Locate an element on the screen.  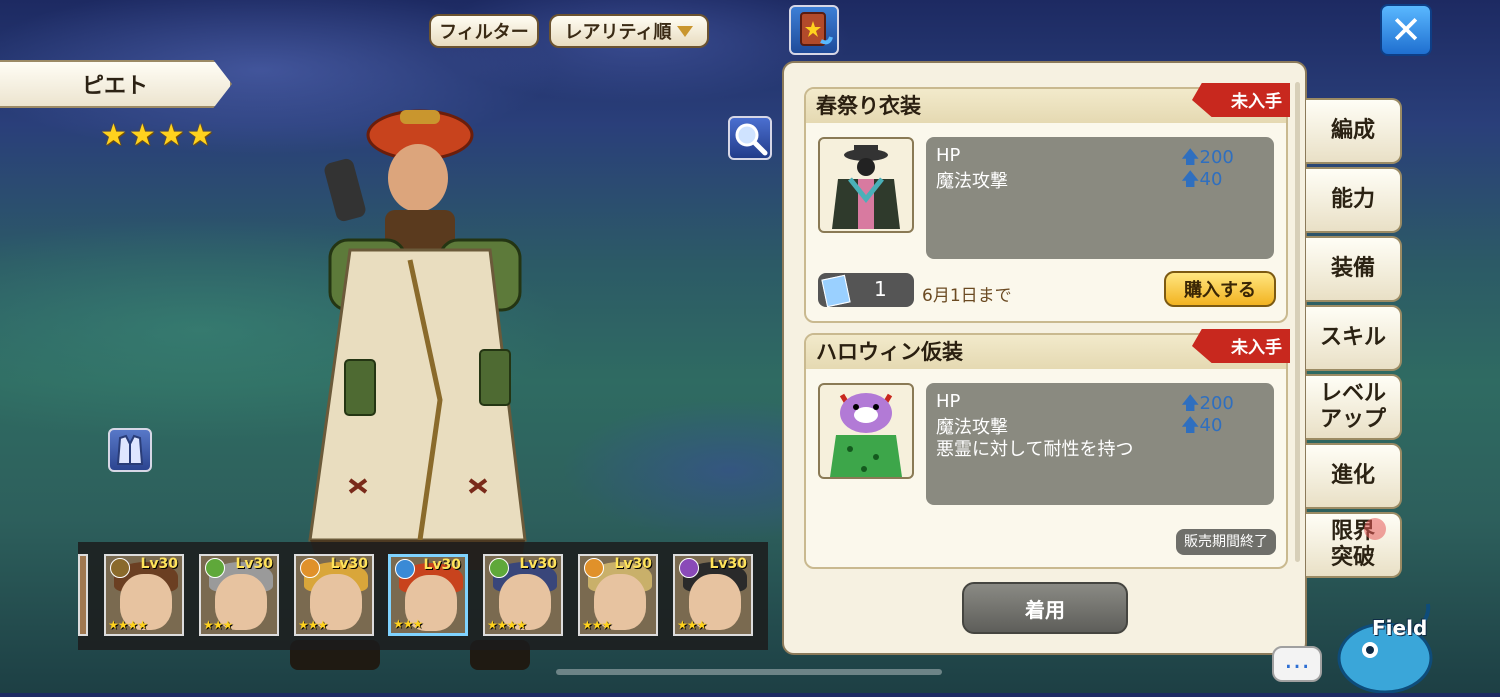
field-button: Field is located at coordinates (1385, 647).